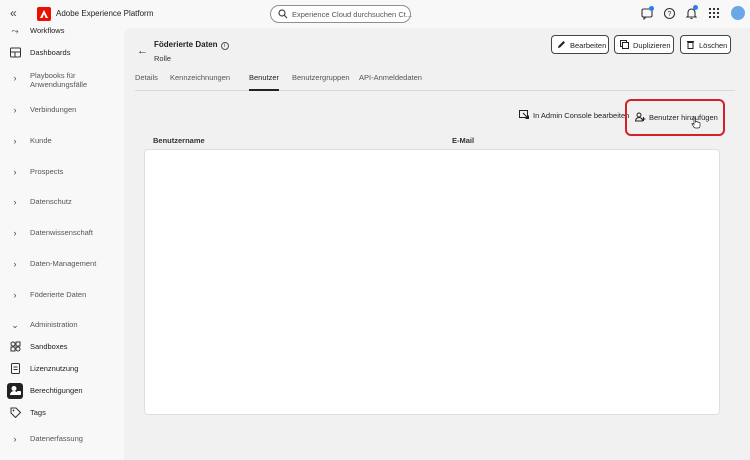  I want to click on sidebar-item-label: Playbooks für, so click(53, 75).